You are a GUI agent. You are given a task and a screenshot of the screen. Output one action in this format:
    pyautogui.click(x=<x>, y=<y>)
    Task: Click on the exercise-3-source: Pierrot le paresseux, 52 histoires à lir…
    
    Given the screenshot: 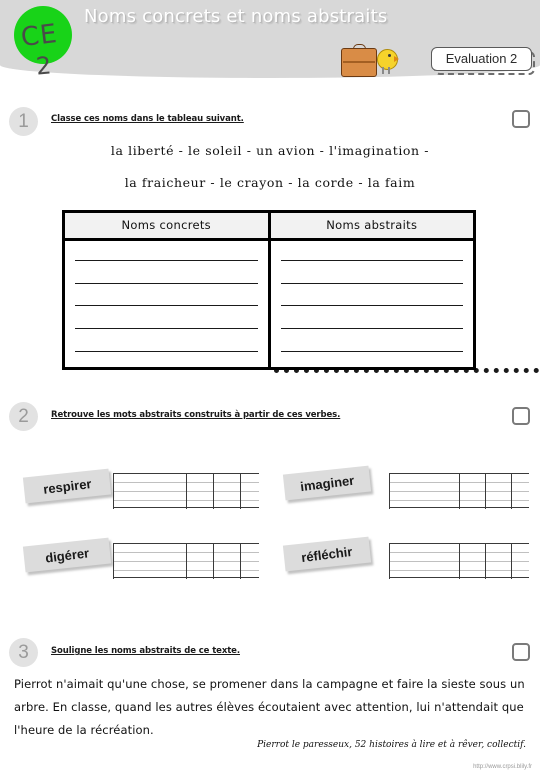 What is the action you would take?
    pyautogui.click(x=391, y=745)
    